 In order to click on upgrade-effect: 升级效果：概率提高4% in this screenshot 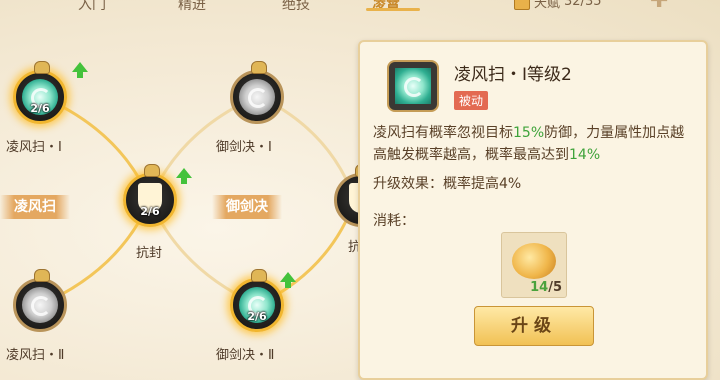, I will do `click(447, 184)`.